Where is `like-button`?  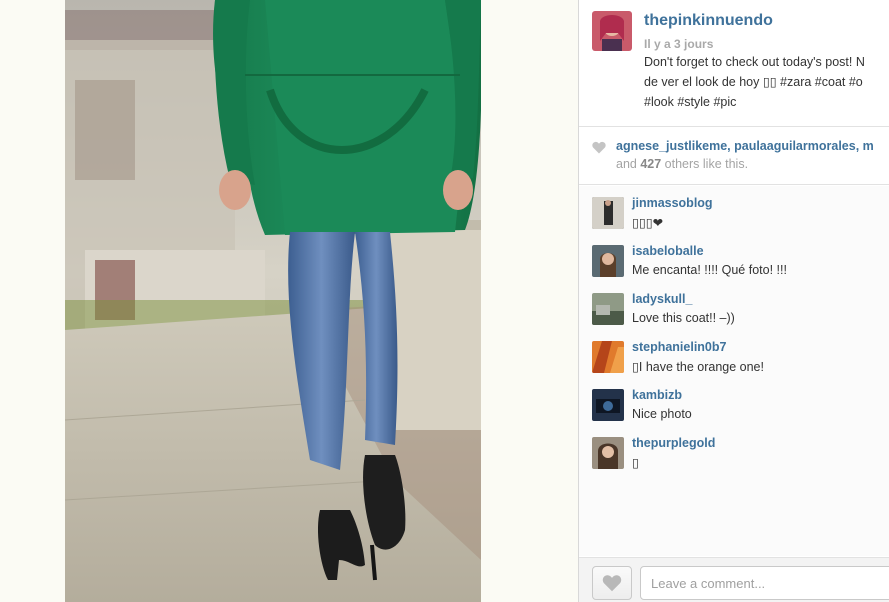
like-button is located at coordinates (612, 583).